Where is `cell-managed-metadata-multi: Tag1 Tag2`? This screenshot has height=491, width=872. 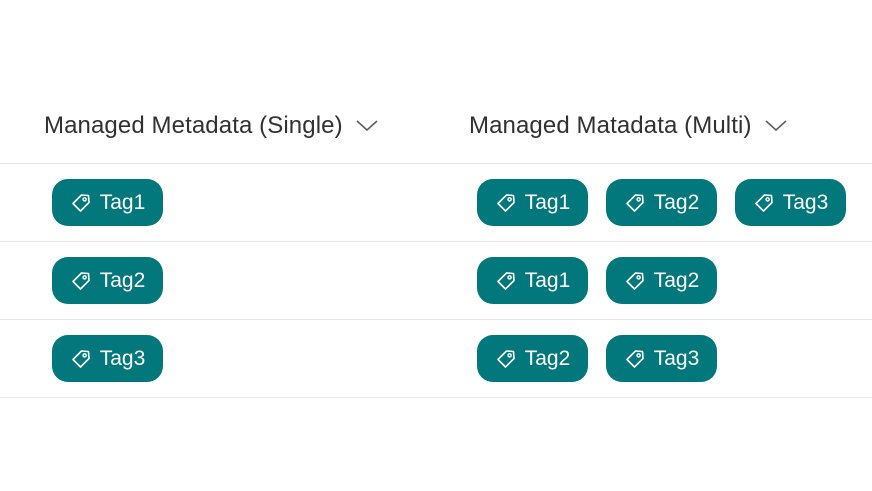 cell-managed-metadata-multi: Tag1 Tag2 is located at coordinates (606, 280).